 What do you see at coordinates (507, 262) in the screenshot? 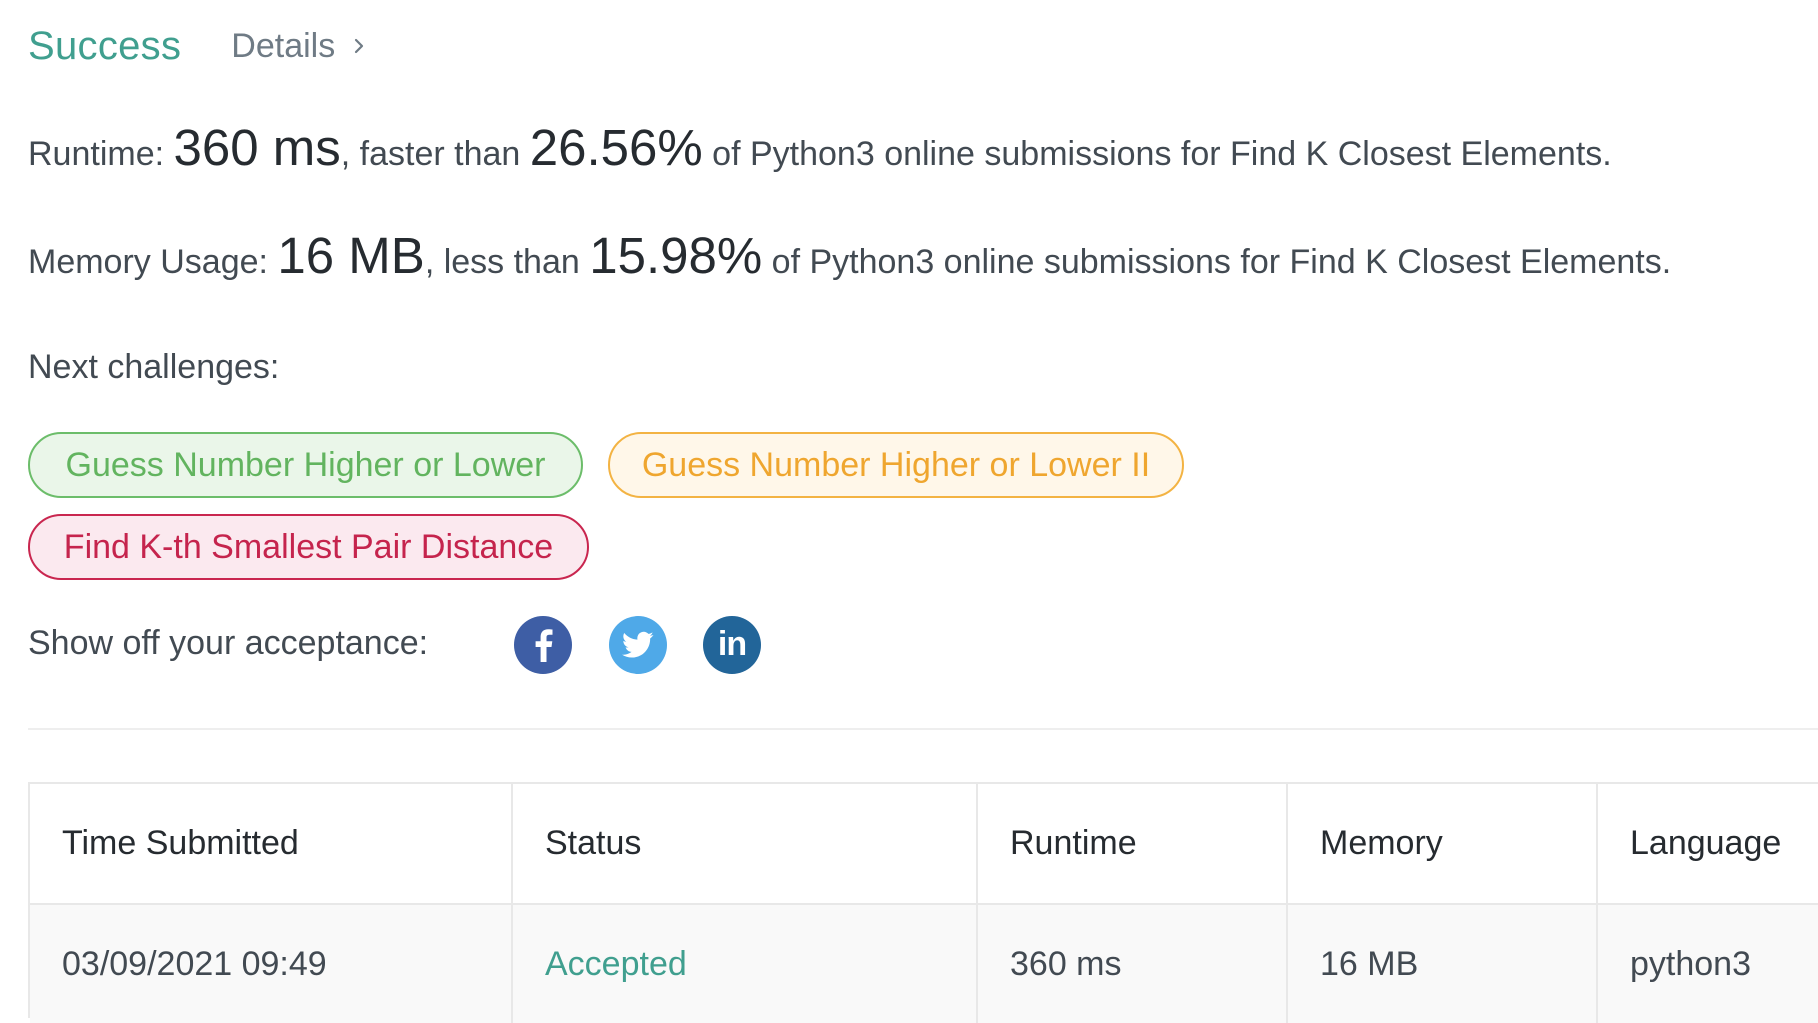
I see `memory-comparison: , less than` at bounding box center [507, 262].